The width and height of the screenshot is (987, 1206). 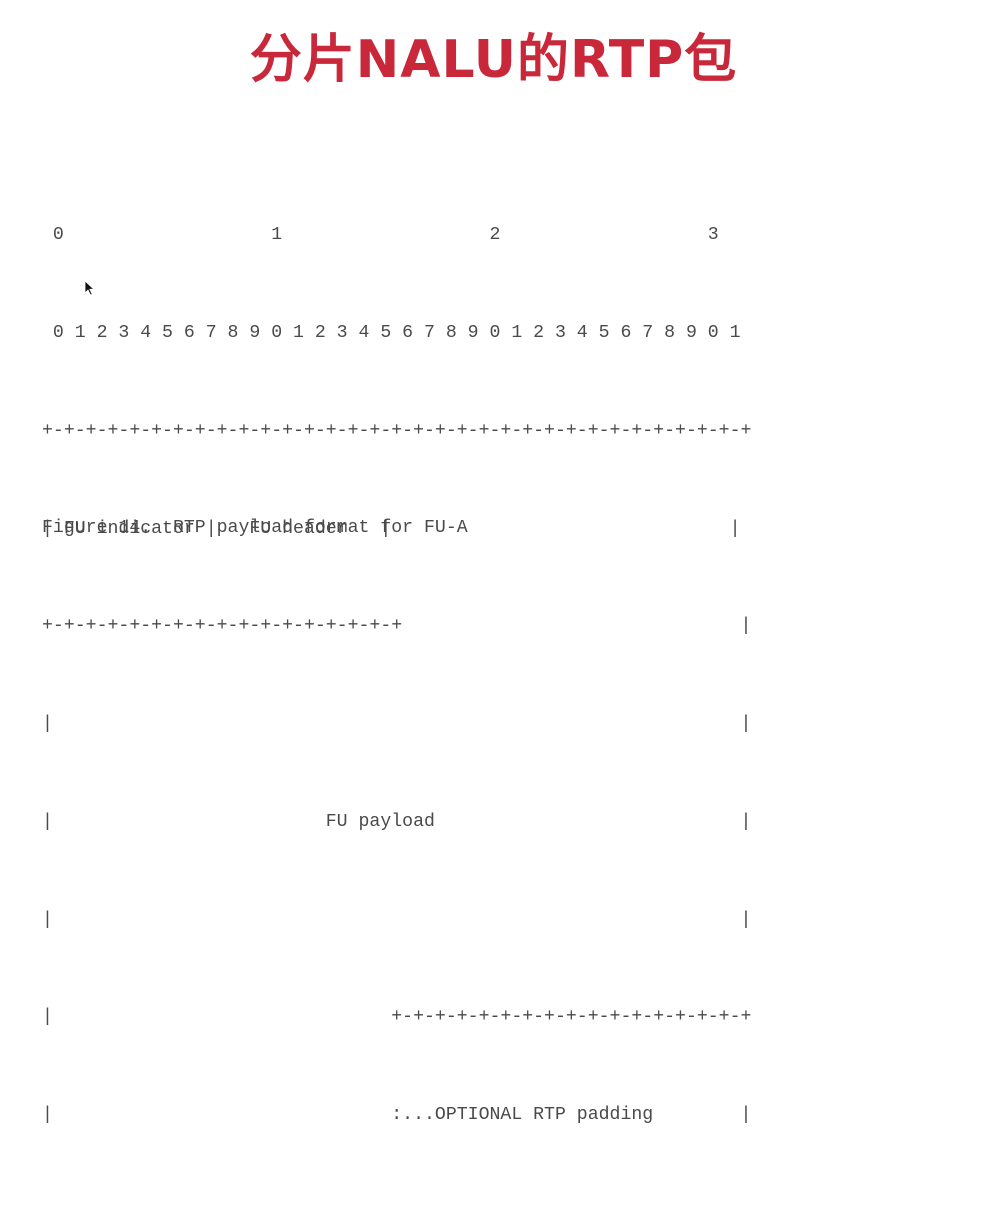 What do you see at coordinates (397, 919) in the screenshot?
I see `payload-row-3: | |` at bounding box center [397, 919].